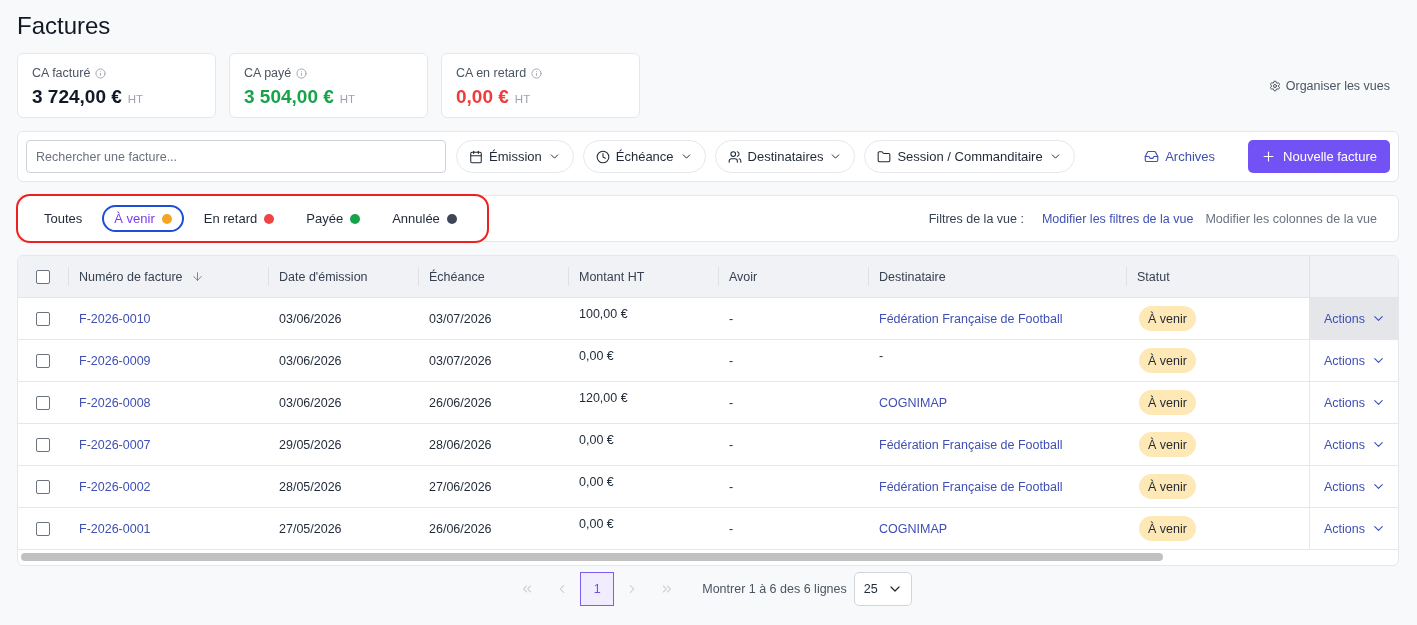 The image size is (1417, 625). Describe the element at coordinates (774, 589) in the screenshot. I see `pagination-summary: Montrer 1 à 6 des 6 lignes` at that location.